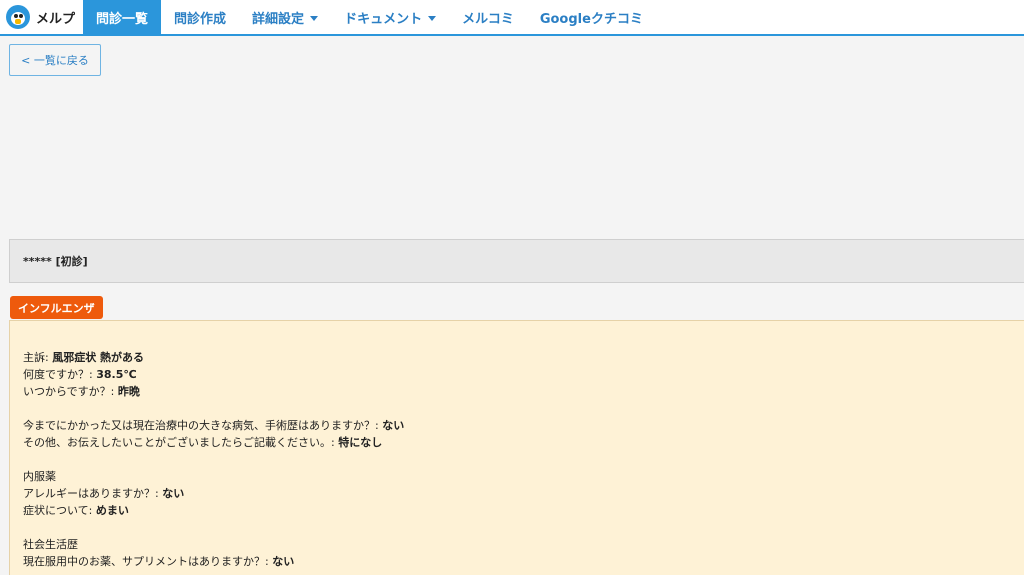  What do you see at coordinates (56, 19) in the screenshot?
I see `brand-name: メルプ` at bounding box center [56, 19].